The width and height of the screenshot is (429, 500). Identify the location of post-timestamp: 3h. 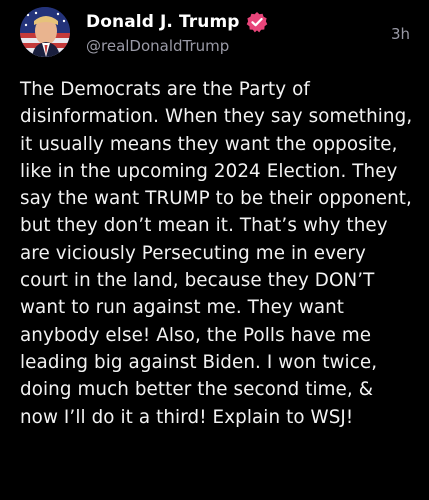
(400, 34).